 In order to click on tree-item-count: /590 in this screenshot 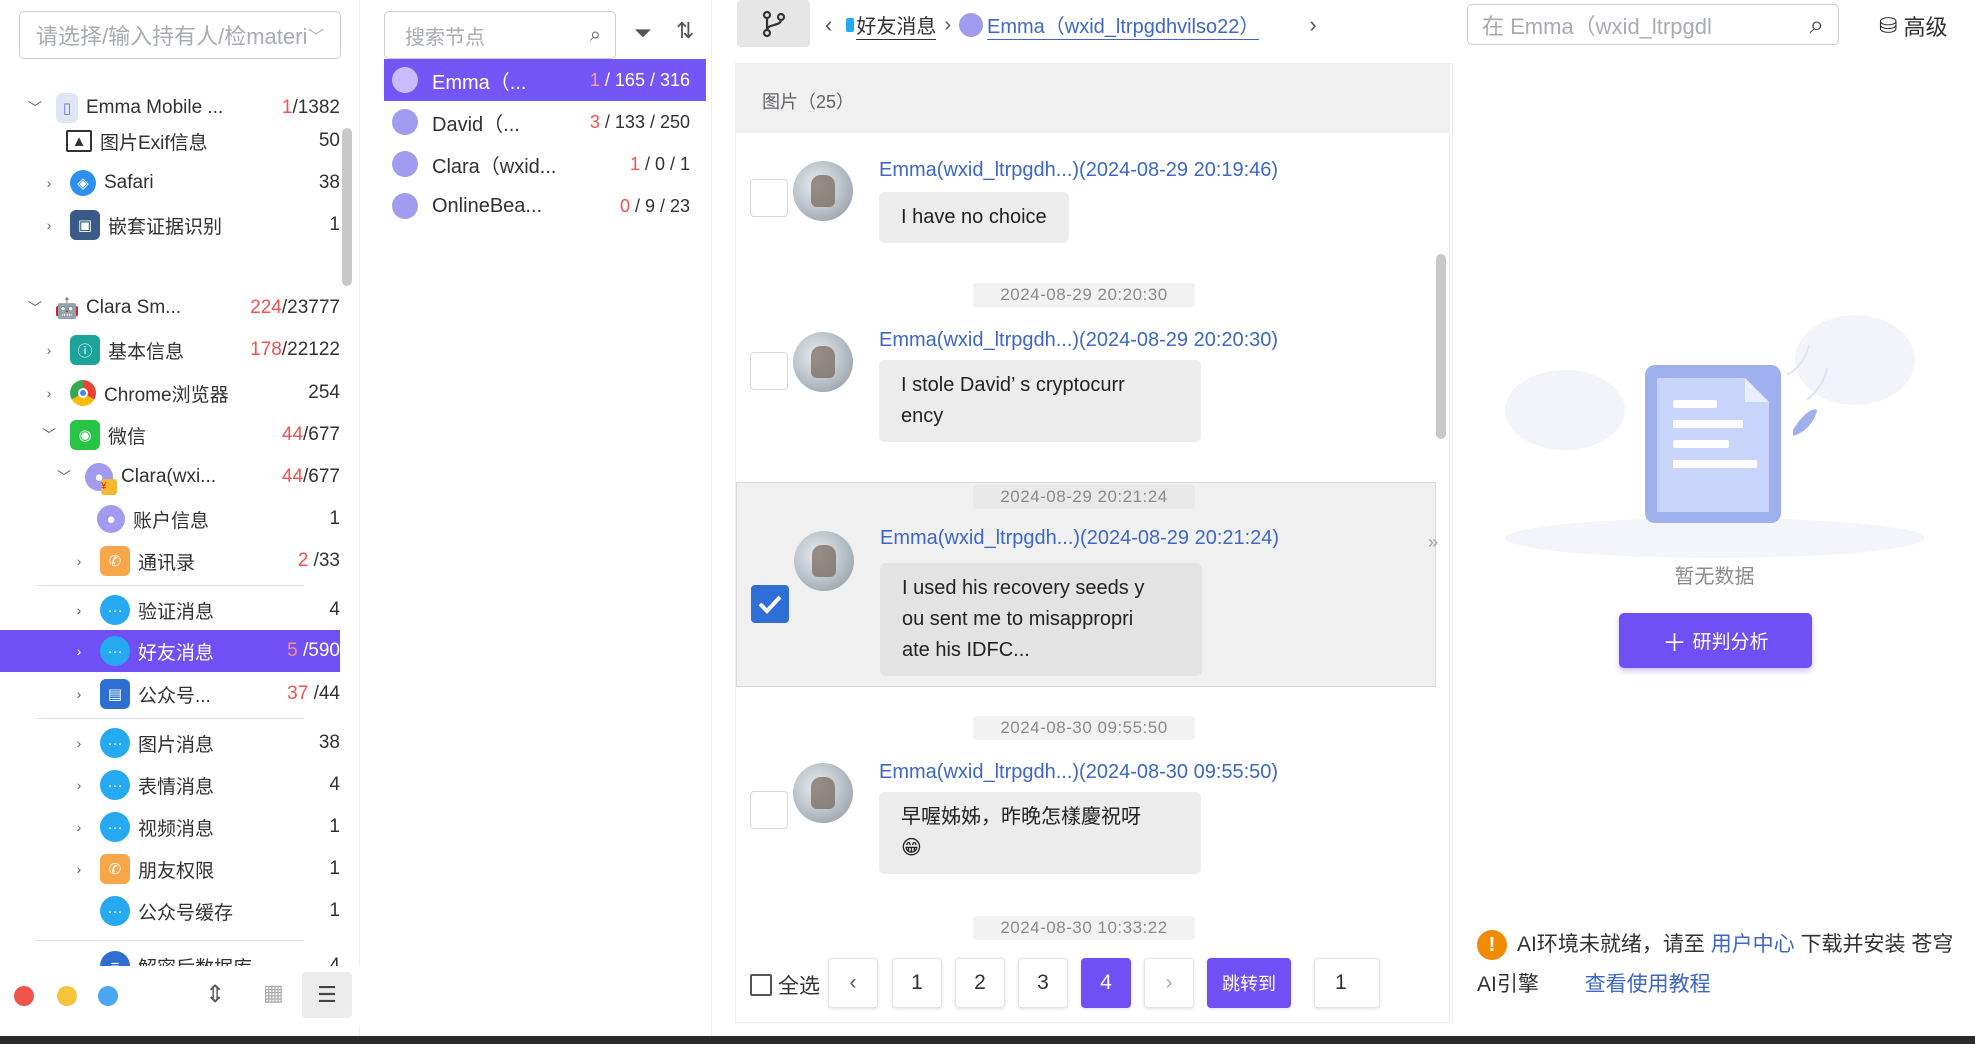, I will do `click(321, 650)`.